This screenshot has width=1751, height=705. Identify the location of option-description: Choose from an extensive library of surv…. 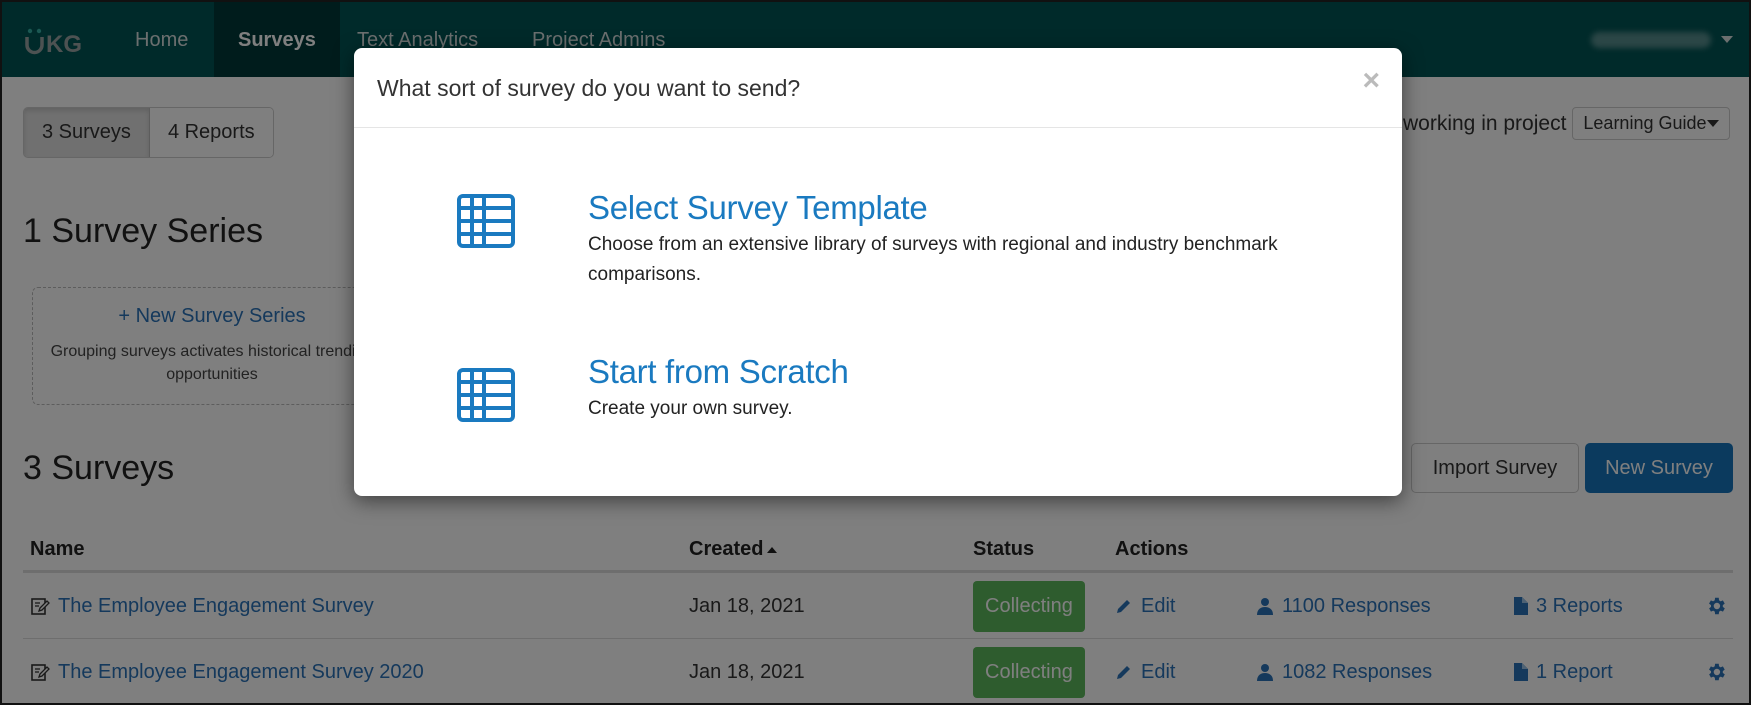
(933, 259).